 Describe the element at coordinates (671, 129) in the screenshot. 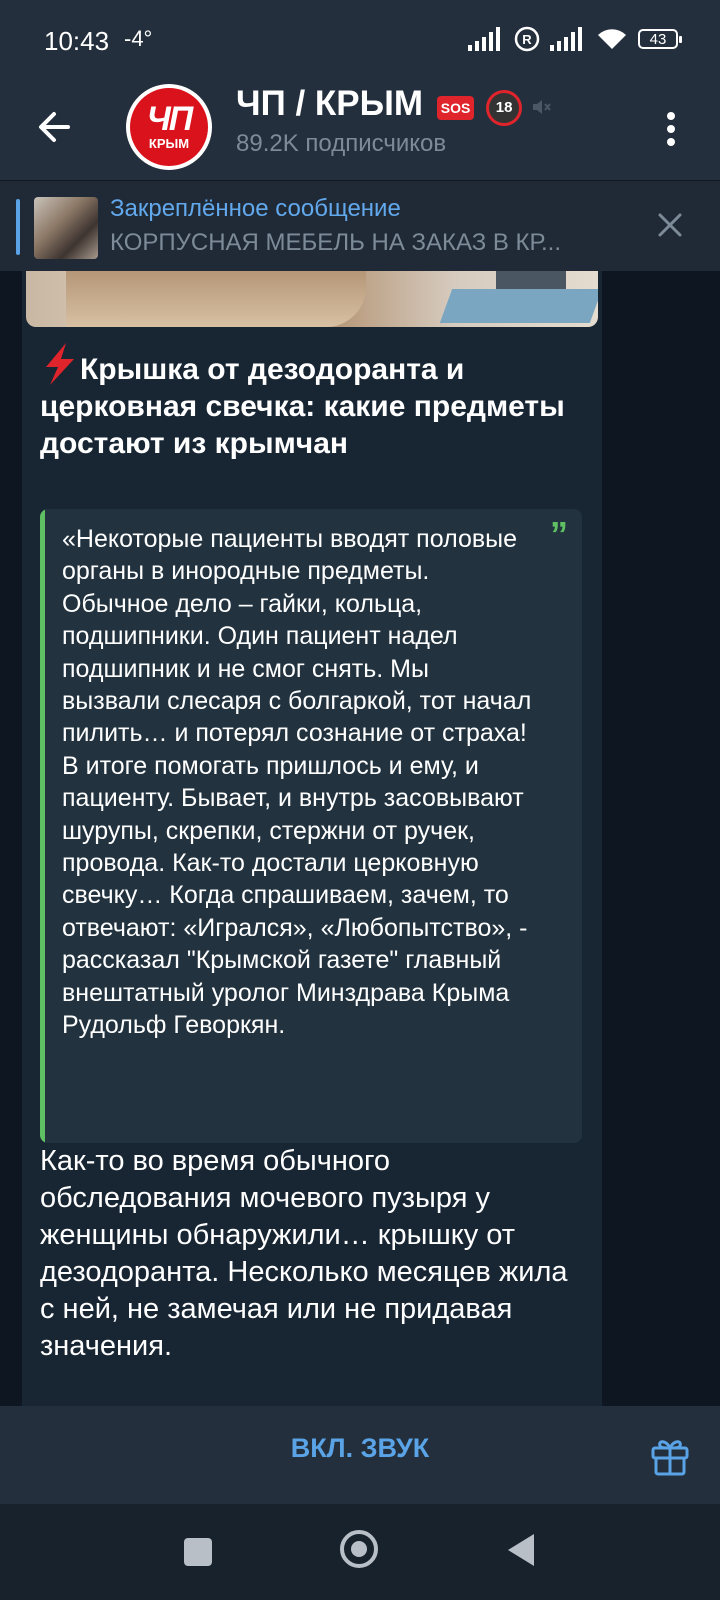

I see `more-vert-icon` at that location.